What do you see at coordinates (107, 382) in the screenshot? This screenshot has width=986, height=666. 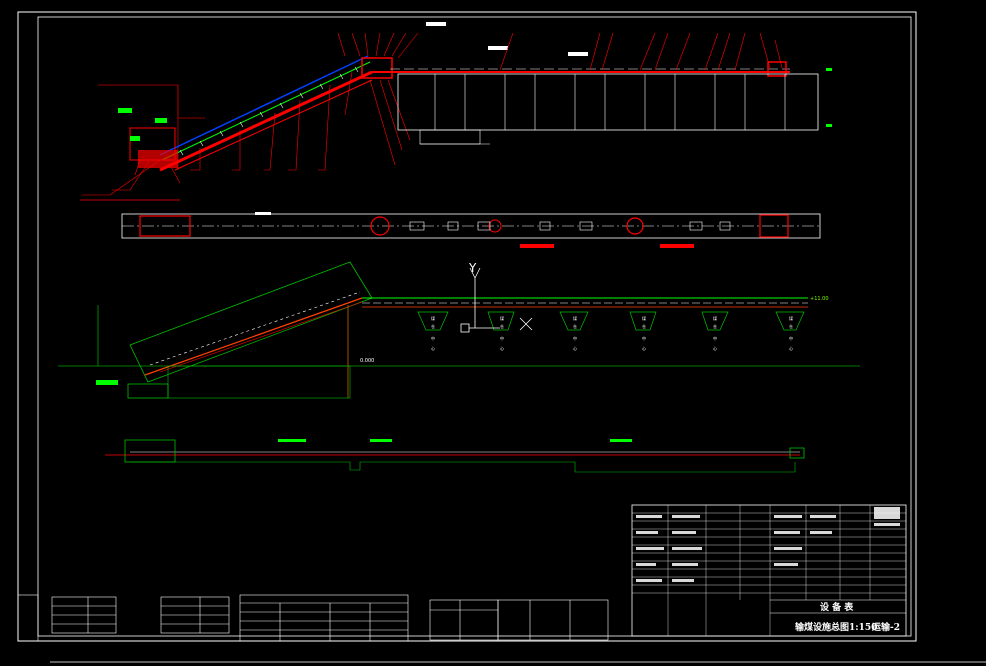 I see `pit-green-label` at bounding box center [107, 382].